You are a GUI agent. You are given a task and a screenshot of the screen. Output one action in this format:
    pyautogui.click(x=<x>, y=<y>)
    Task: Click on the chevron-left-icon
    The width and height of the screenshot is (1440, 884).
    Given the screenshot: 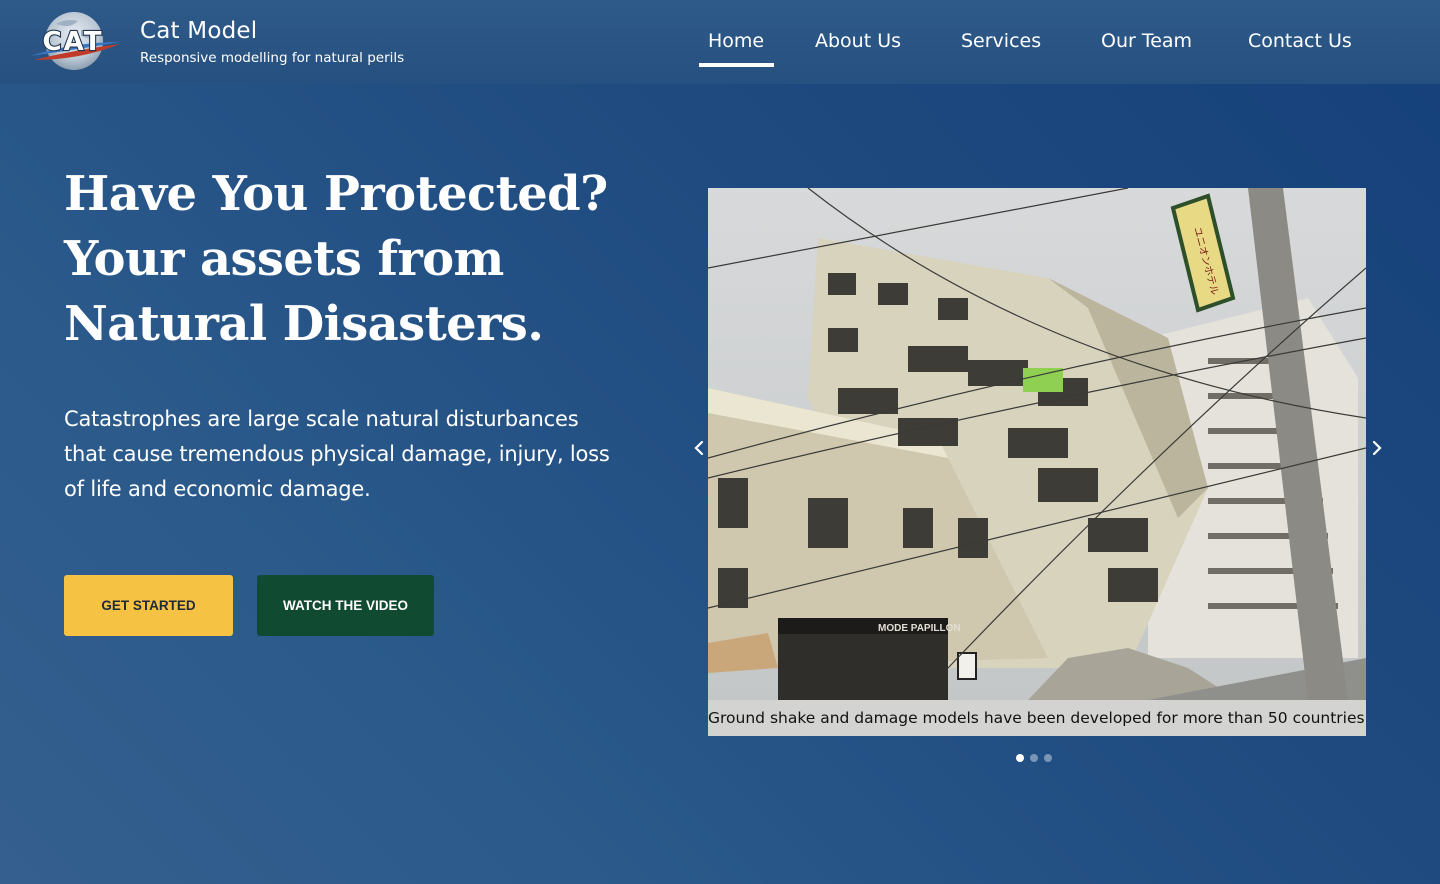 What is the action you would take?
    pyautogui.click(x=699, y=448)
    